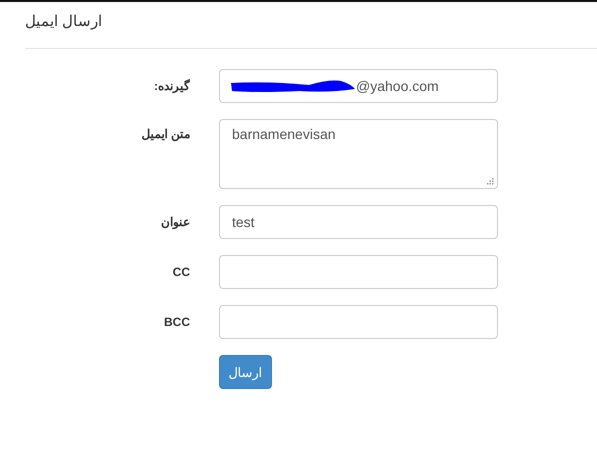 This screenshot has width=597, height=455. Describe the element at coordinates (358, 154) in the screenshot. I see `message-field: barnamenevisan` at that location.